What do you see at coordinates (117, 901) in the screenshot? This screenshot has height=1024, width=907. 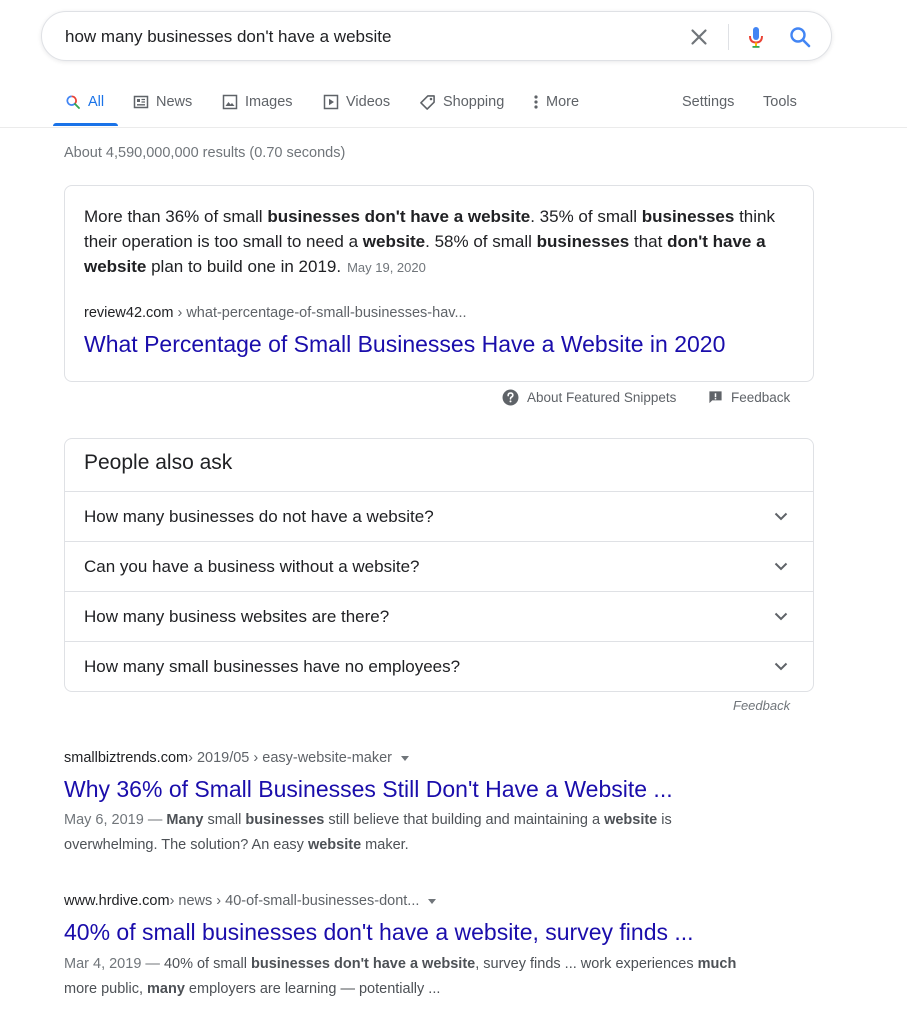 I see `result-domain: www.hrdive.com` at bounding box center [117, 901].